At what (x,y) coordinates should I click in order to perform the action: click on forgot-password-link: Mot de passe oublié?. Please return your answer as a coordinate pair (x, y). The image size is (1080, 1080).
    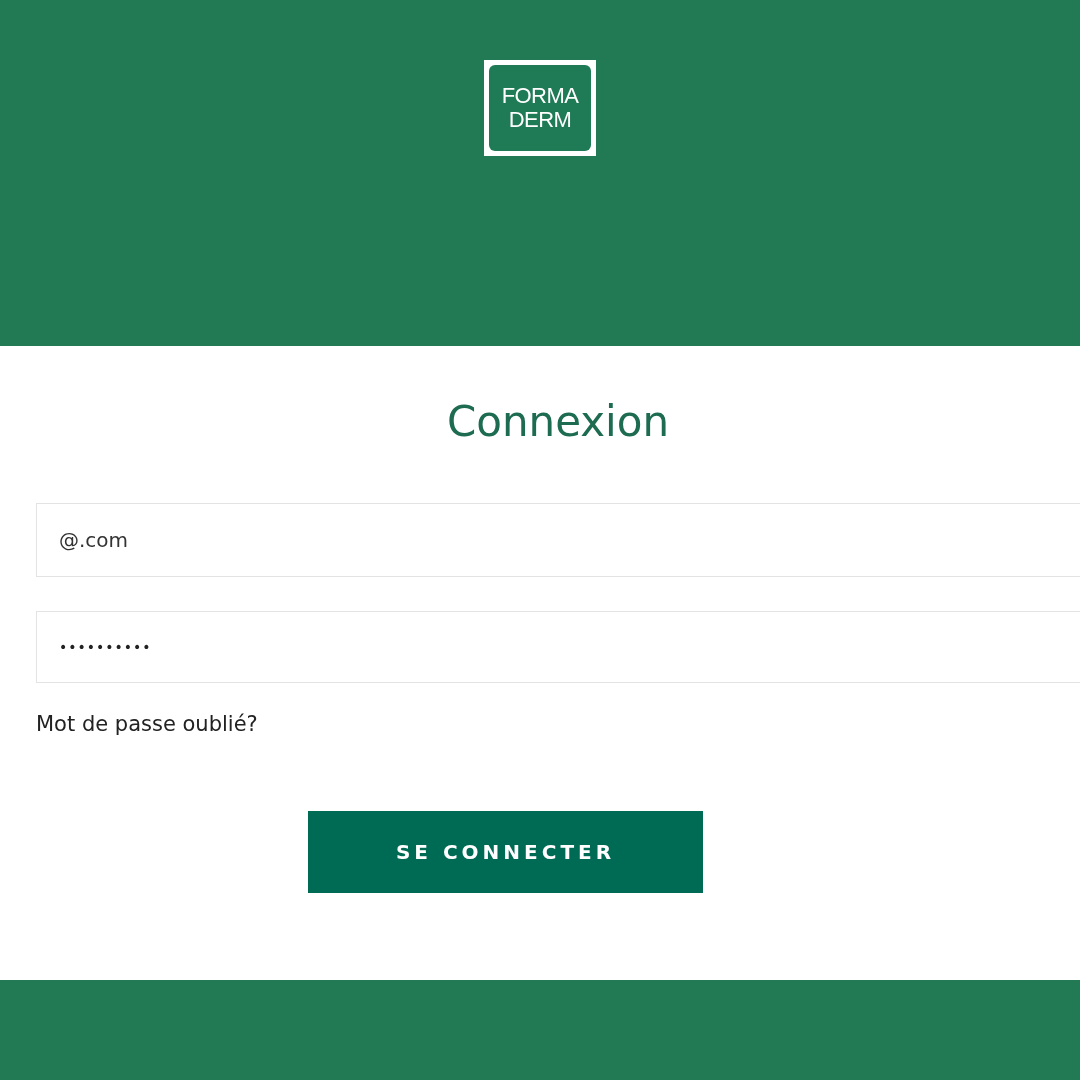
    Looking at the image, I should click on (147, 725).